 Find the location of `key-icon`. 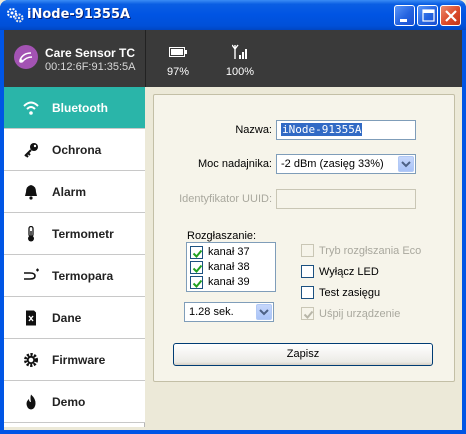

key-icon is located at coordinates (31, 150).